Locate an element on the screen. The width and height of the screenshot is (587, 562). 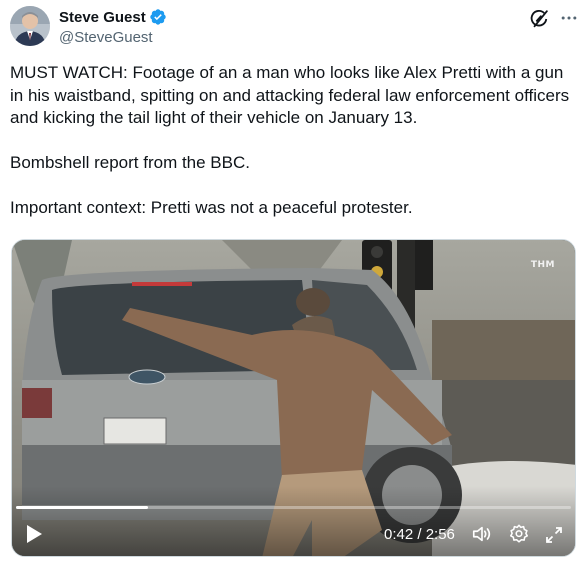
verified-badge-icon is located at coordinates (158, 17).